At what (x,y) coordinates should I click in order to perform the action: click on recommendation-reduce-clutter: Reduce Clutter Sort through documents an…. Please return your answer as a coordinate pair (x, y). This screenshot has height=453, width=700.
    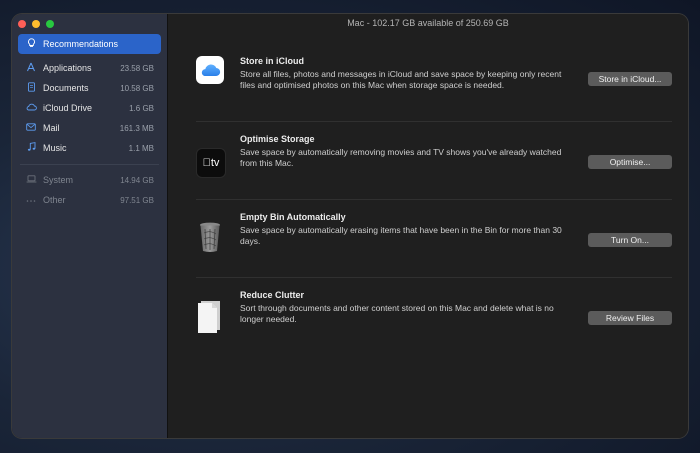
    Looking at the image, I should click on (434, 316).